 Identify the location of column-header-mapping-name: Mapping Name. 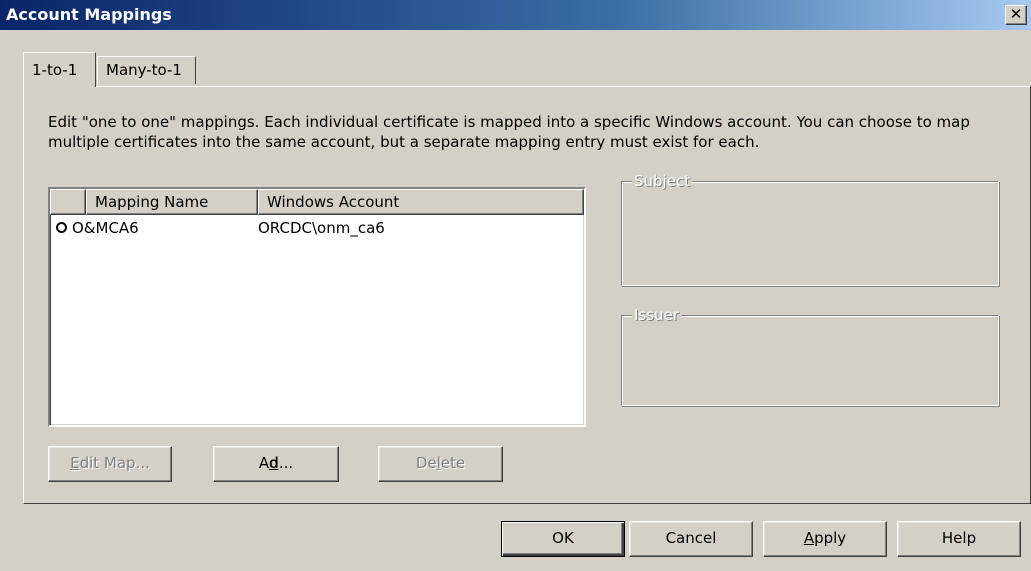
(172, 202).